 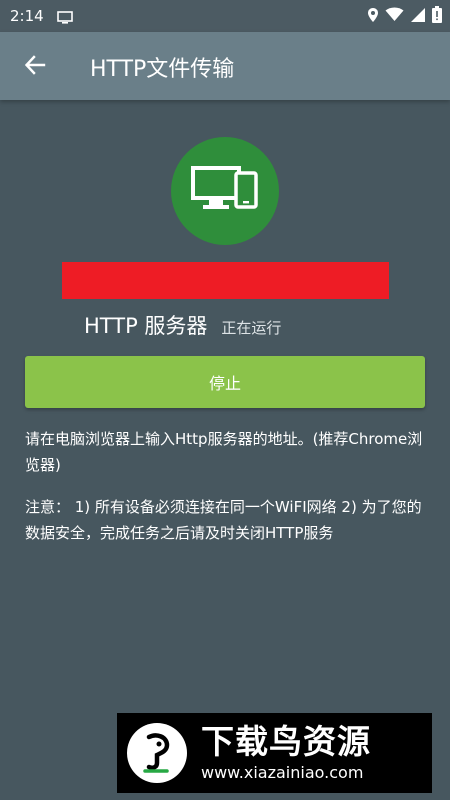 I want to click on server-devices-badge, so click(x=225, y=191).